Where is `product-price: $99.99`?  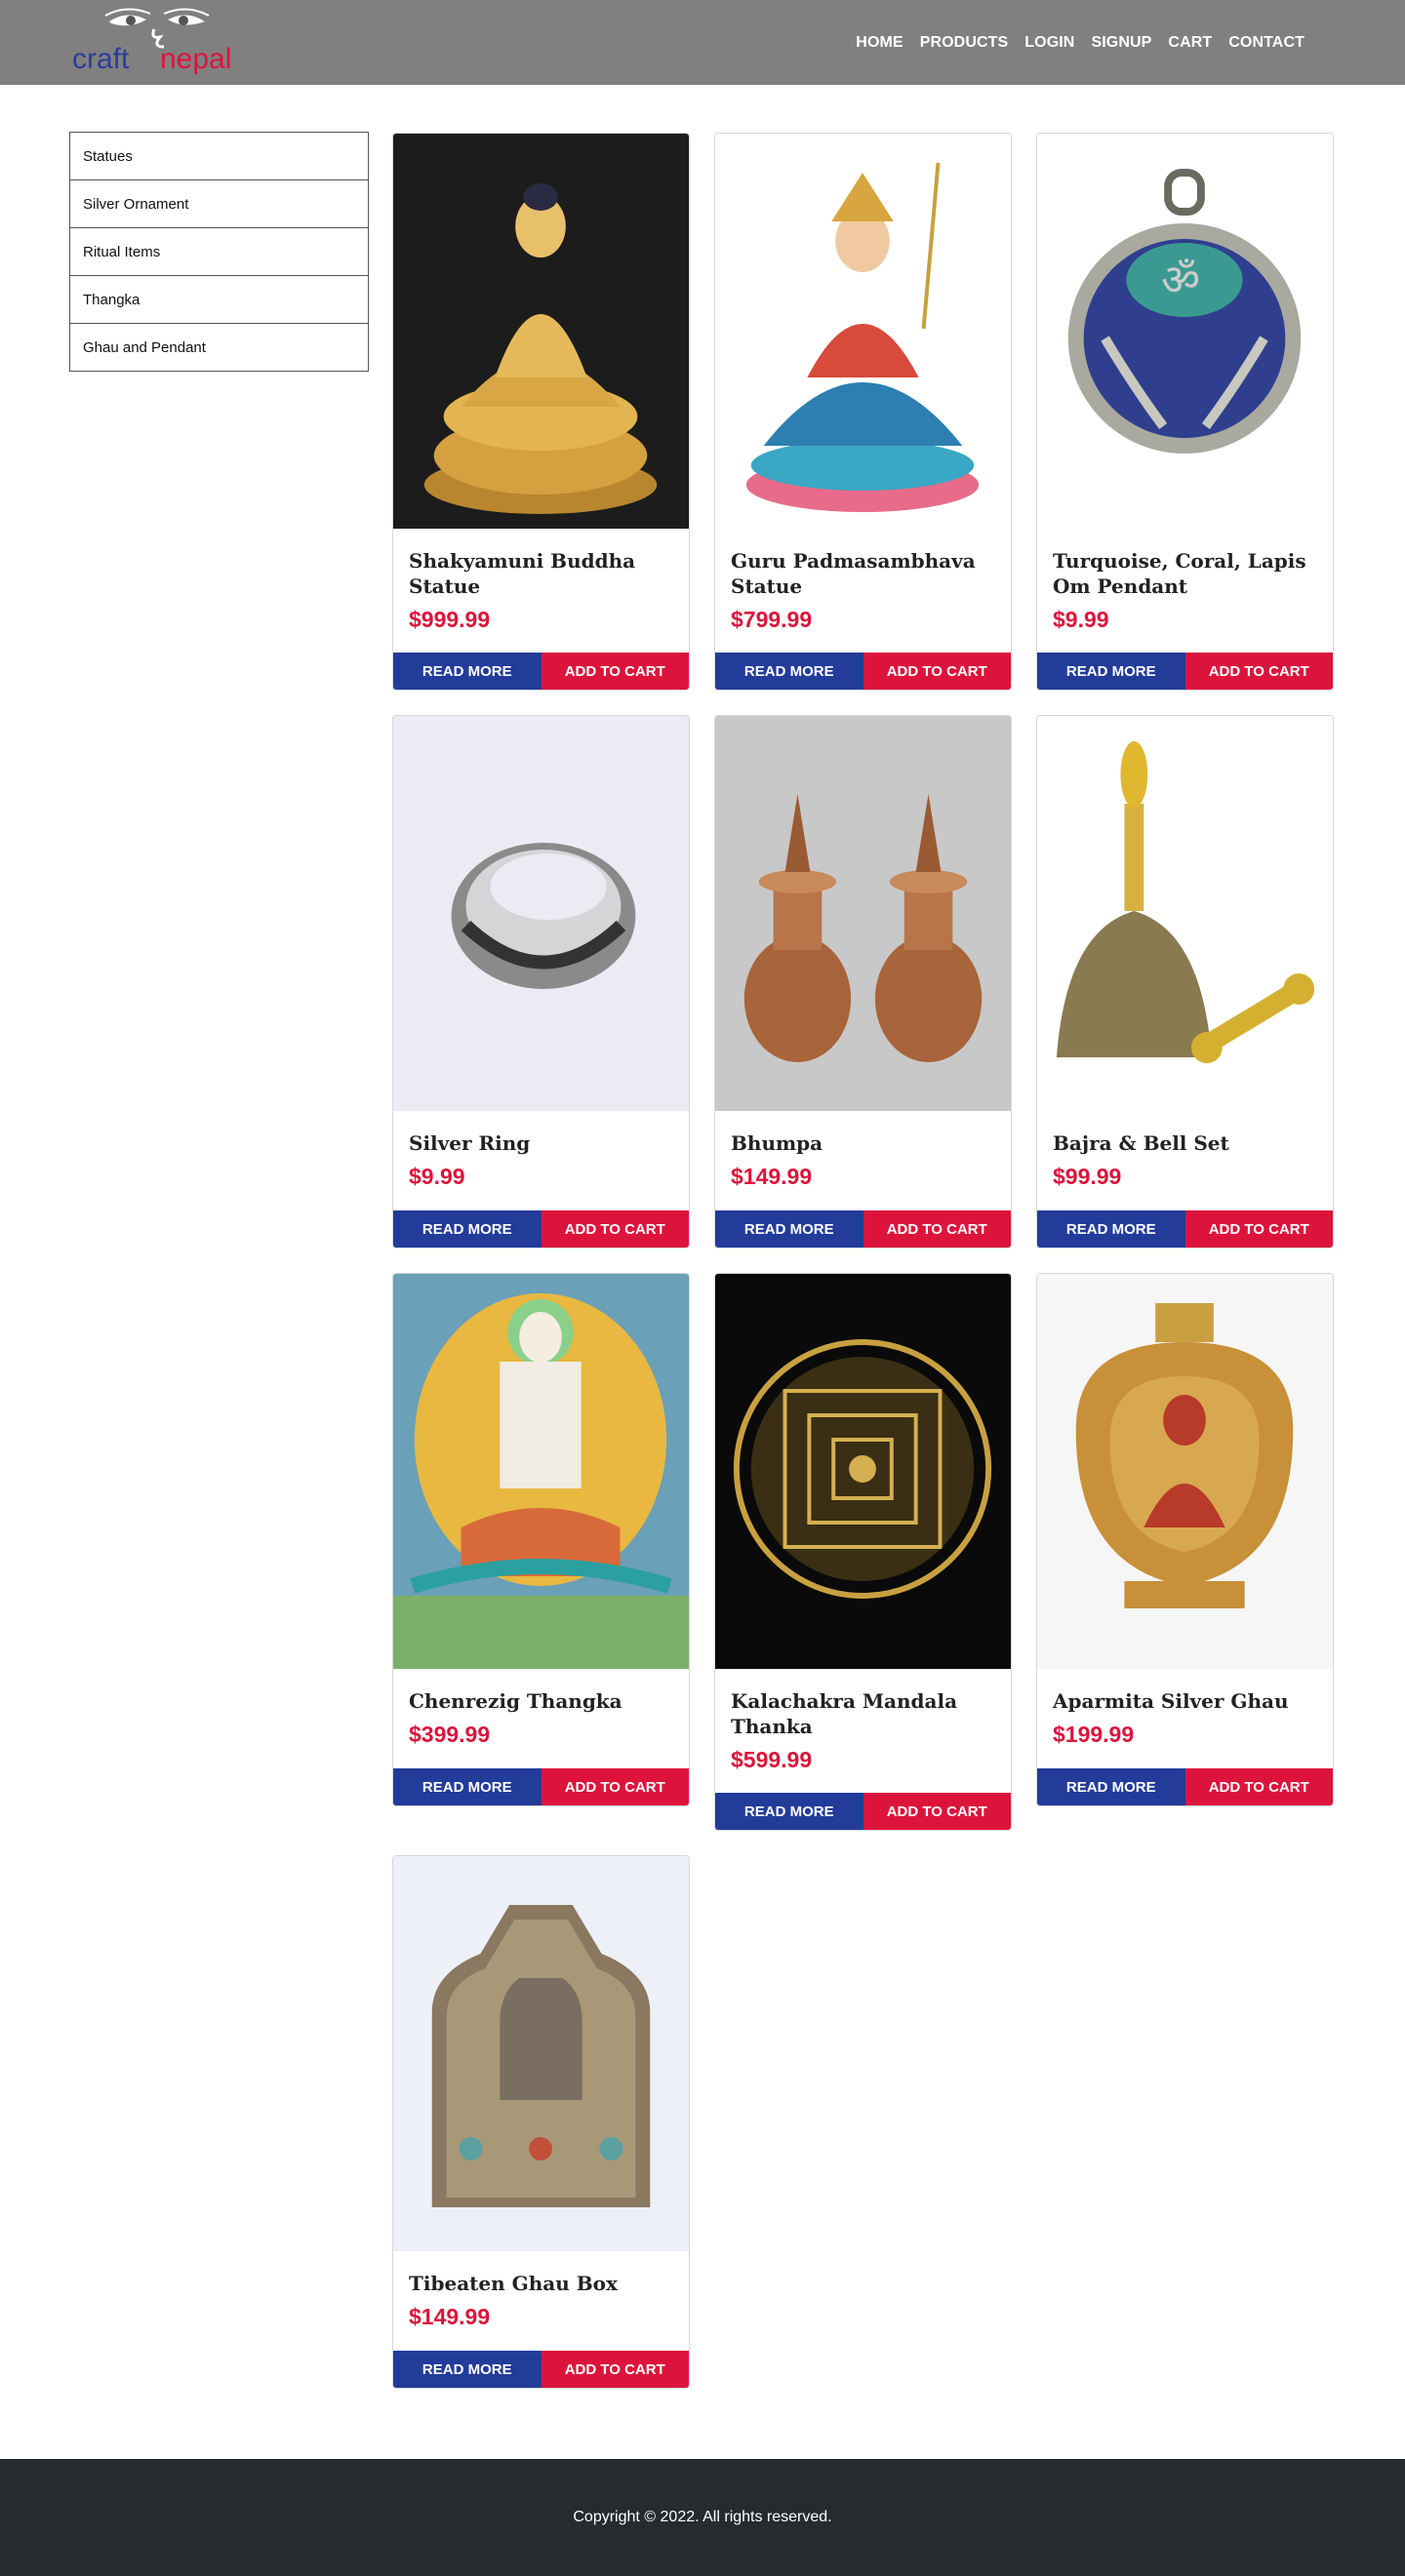
product-price: $99.99 is located at coordinates (1087, 1176).